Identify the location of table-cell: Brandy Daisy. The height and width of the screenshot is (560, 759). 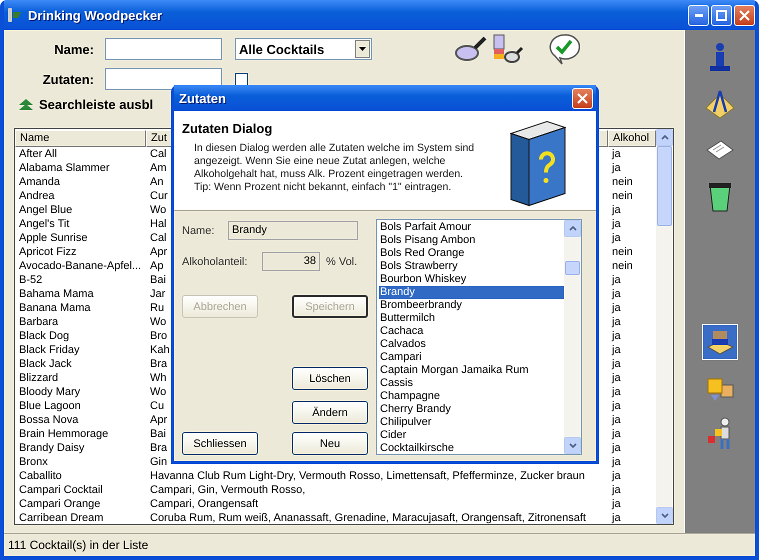
(51, 448).